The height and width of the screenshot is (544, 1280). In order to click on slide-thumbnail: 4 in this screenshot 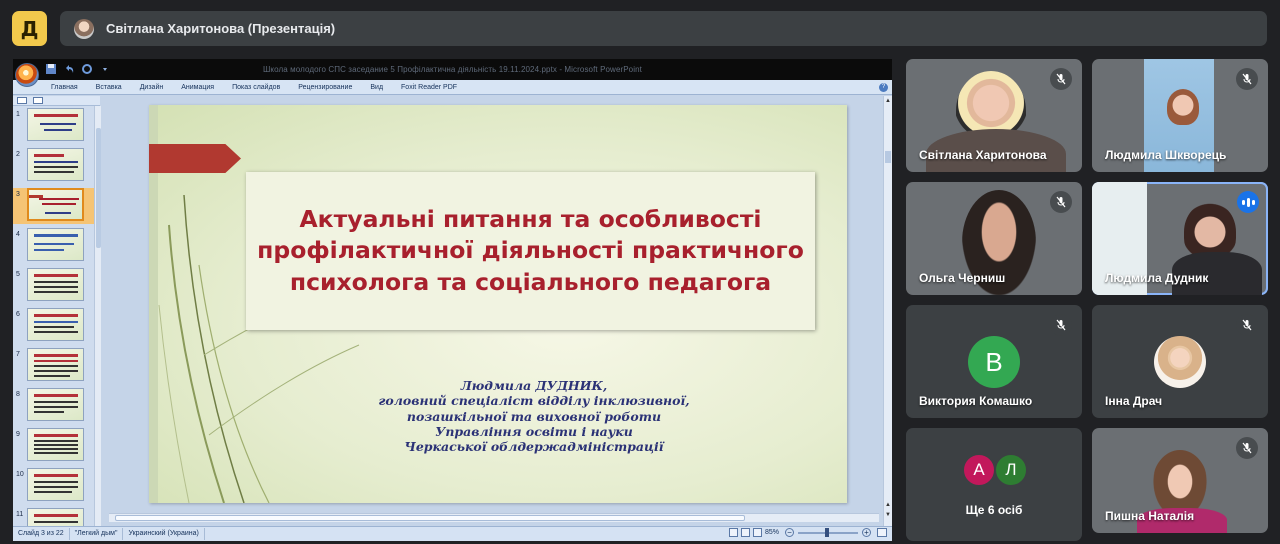, I will do `click(53, 246)`.